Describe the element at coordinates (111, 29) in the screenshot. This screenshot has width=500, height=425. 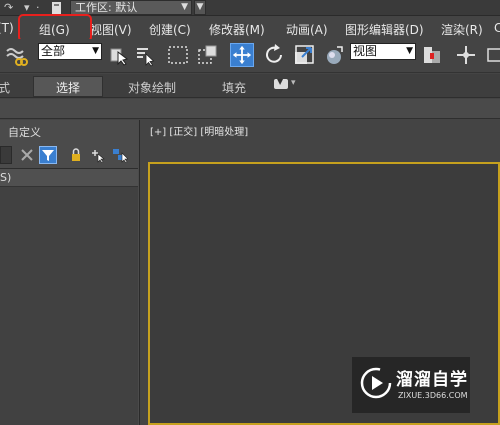
I see `menu-view: 视图(V)` at that location.